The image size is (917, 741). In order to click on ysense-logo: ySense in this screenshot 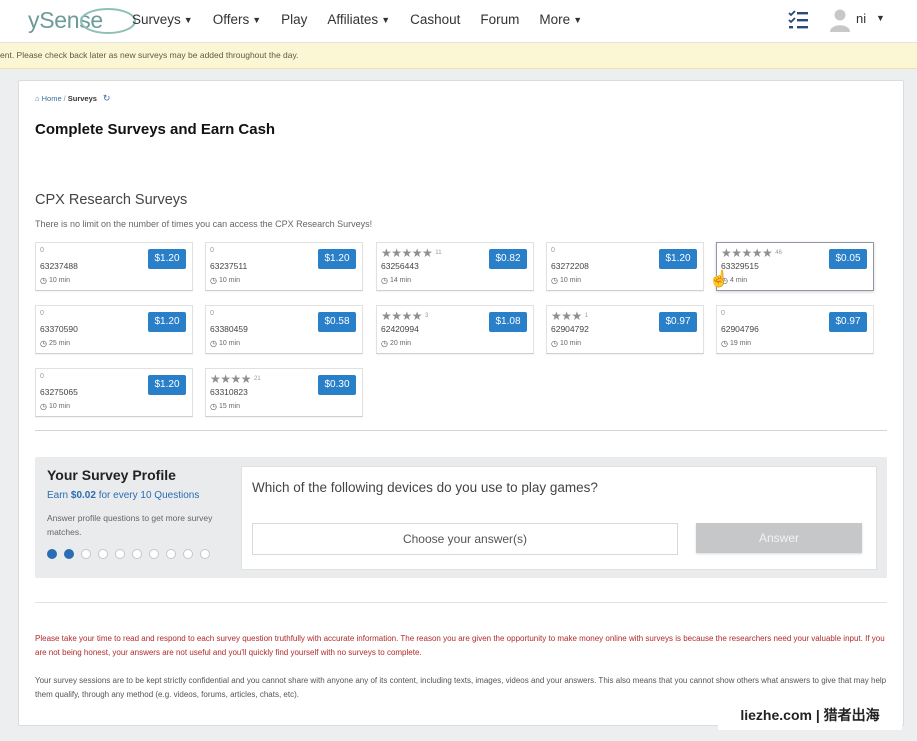, I will do `click(82, 20)`.